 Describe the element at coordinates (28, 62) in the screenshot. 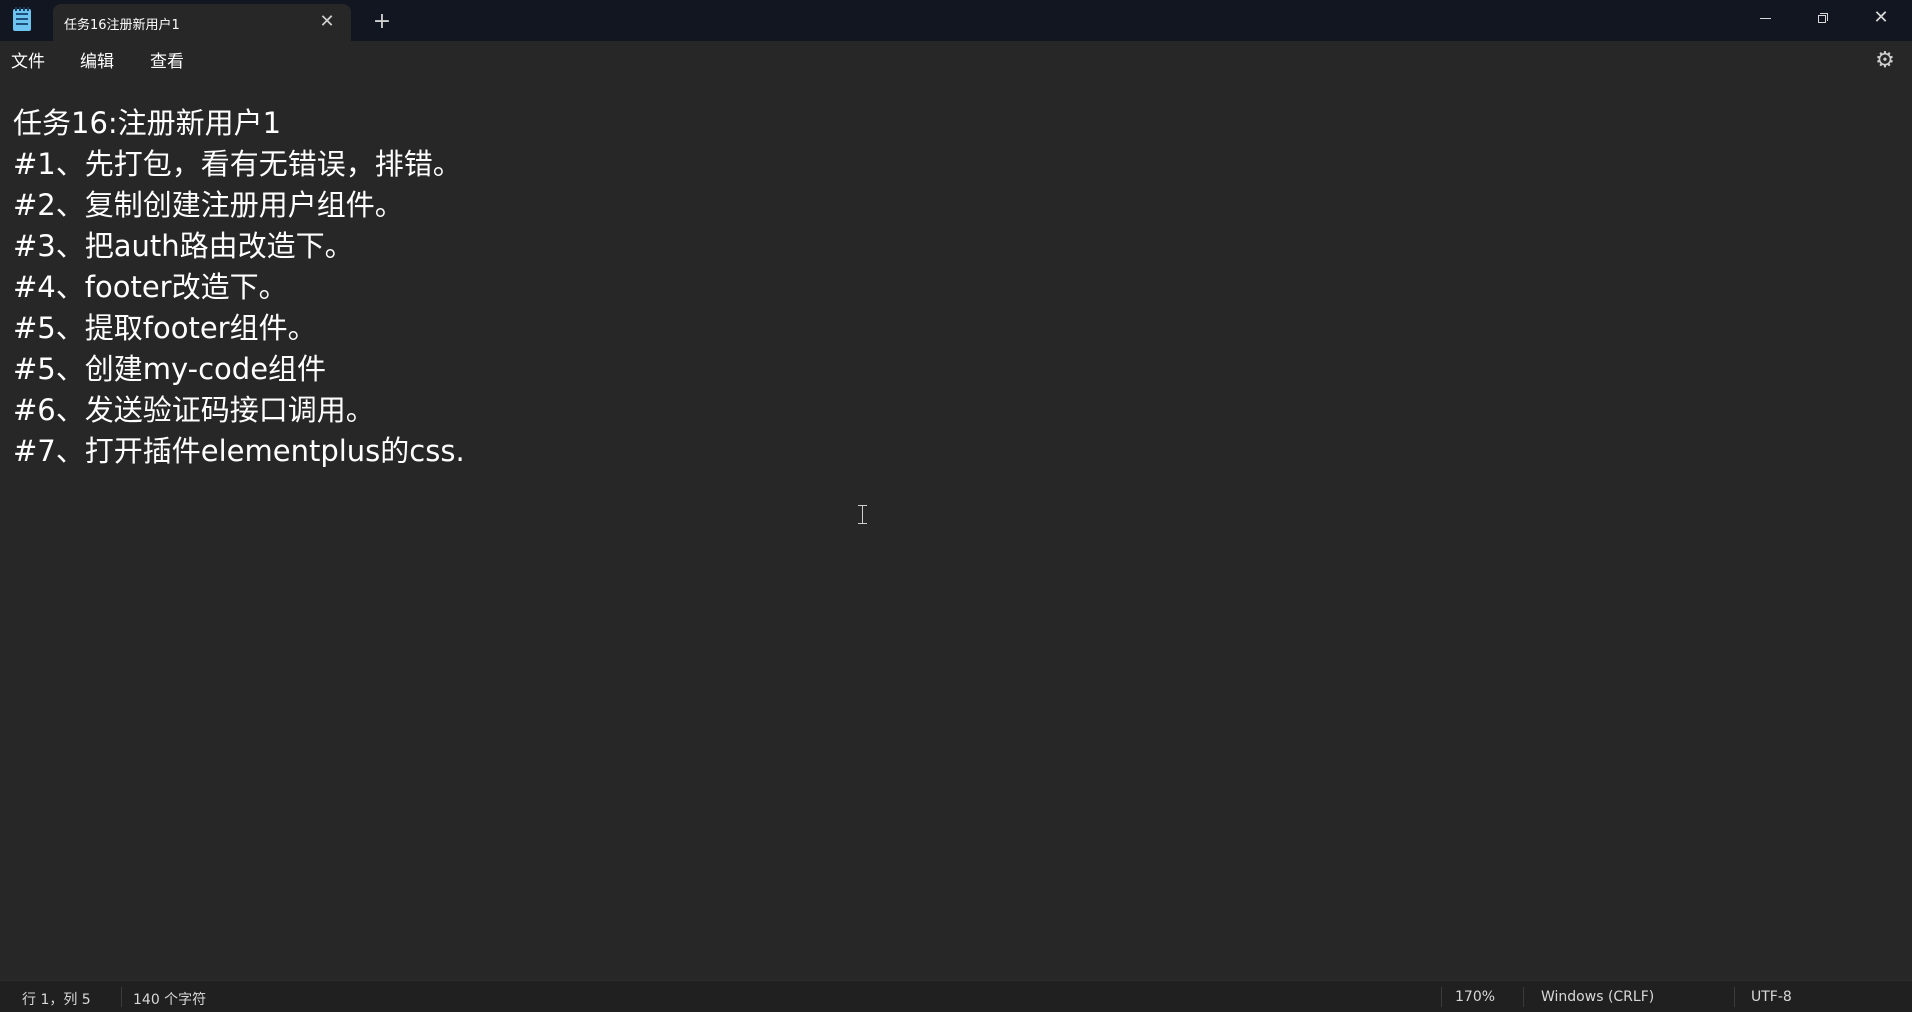

I see `menu-file: 文件` at that location.